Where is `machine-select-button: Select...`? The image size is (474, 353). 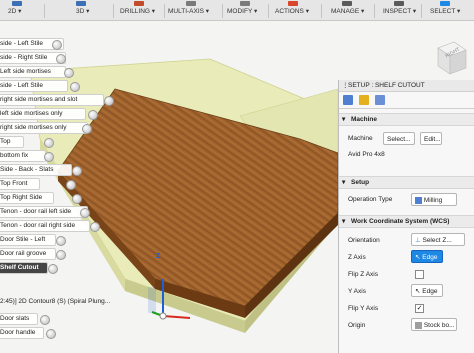
machine-select-button: Select... is located at coordinates (399, 138).